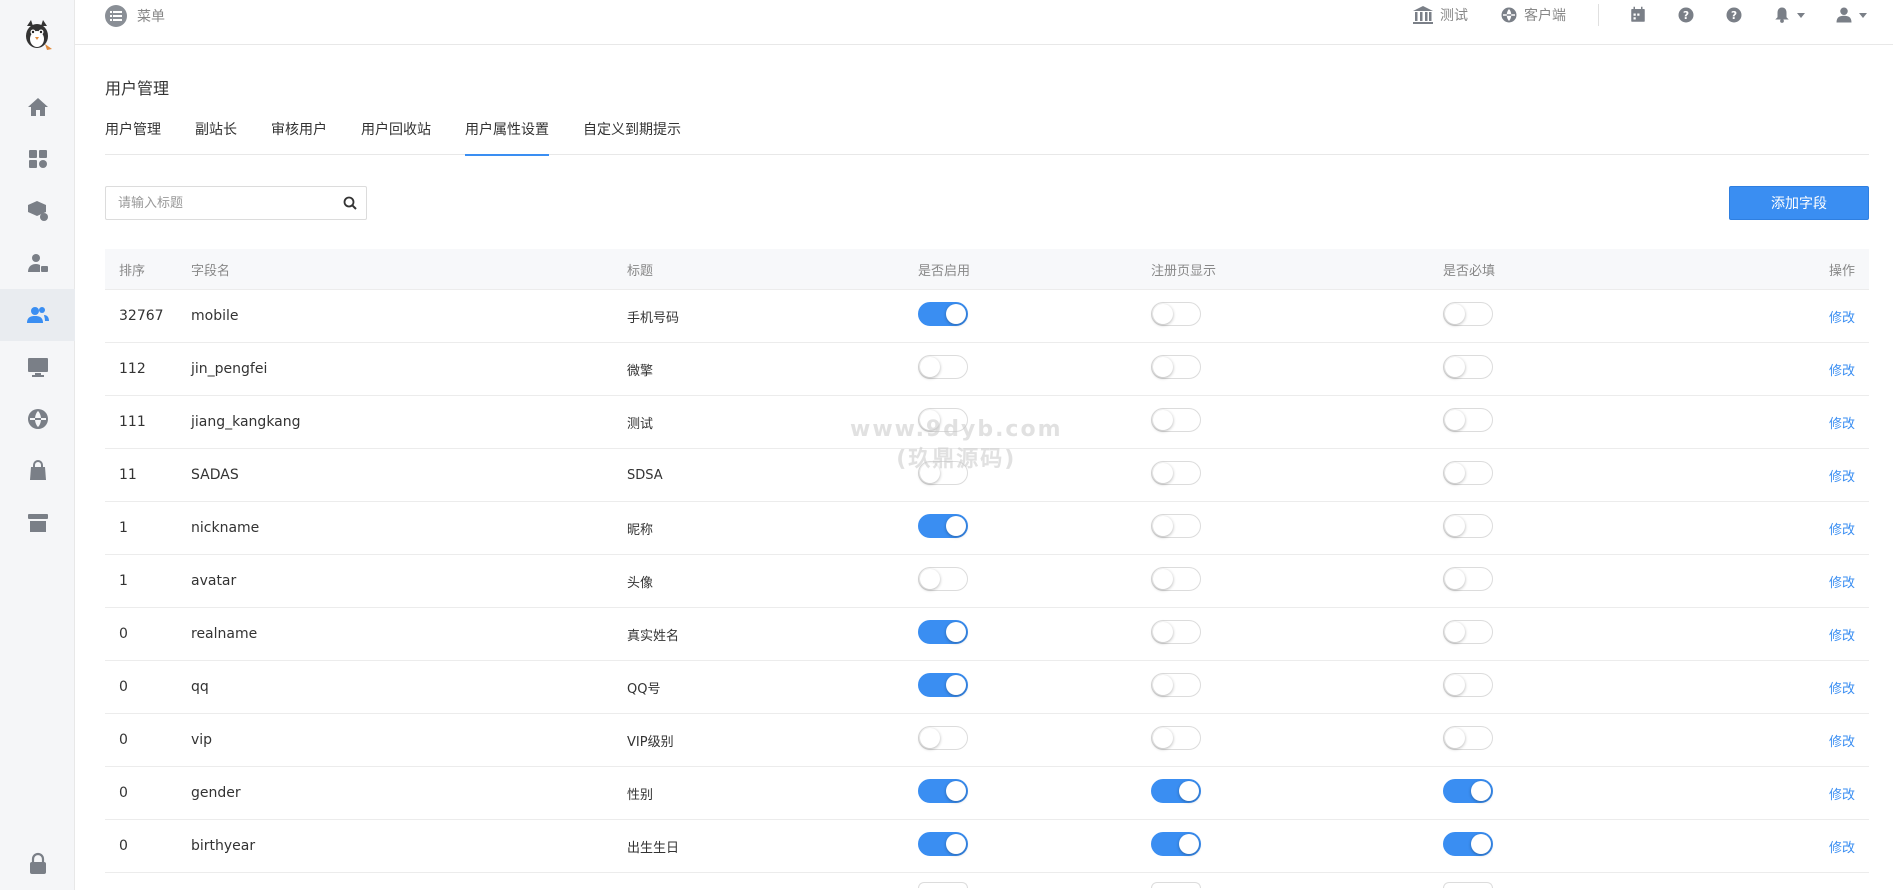 Image resolution: width=1893 pixels, height=890 pixels. Describe the element at coordinates (650, 742) in the screenshot. I see `cell-title: VIP级别` at that location.